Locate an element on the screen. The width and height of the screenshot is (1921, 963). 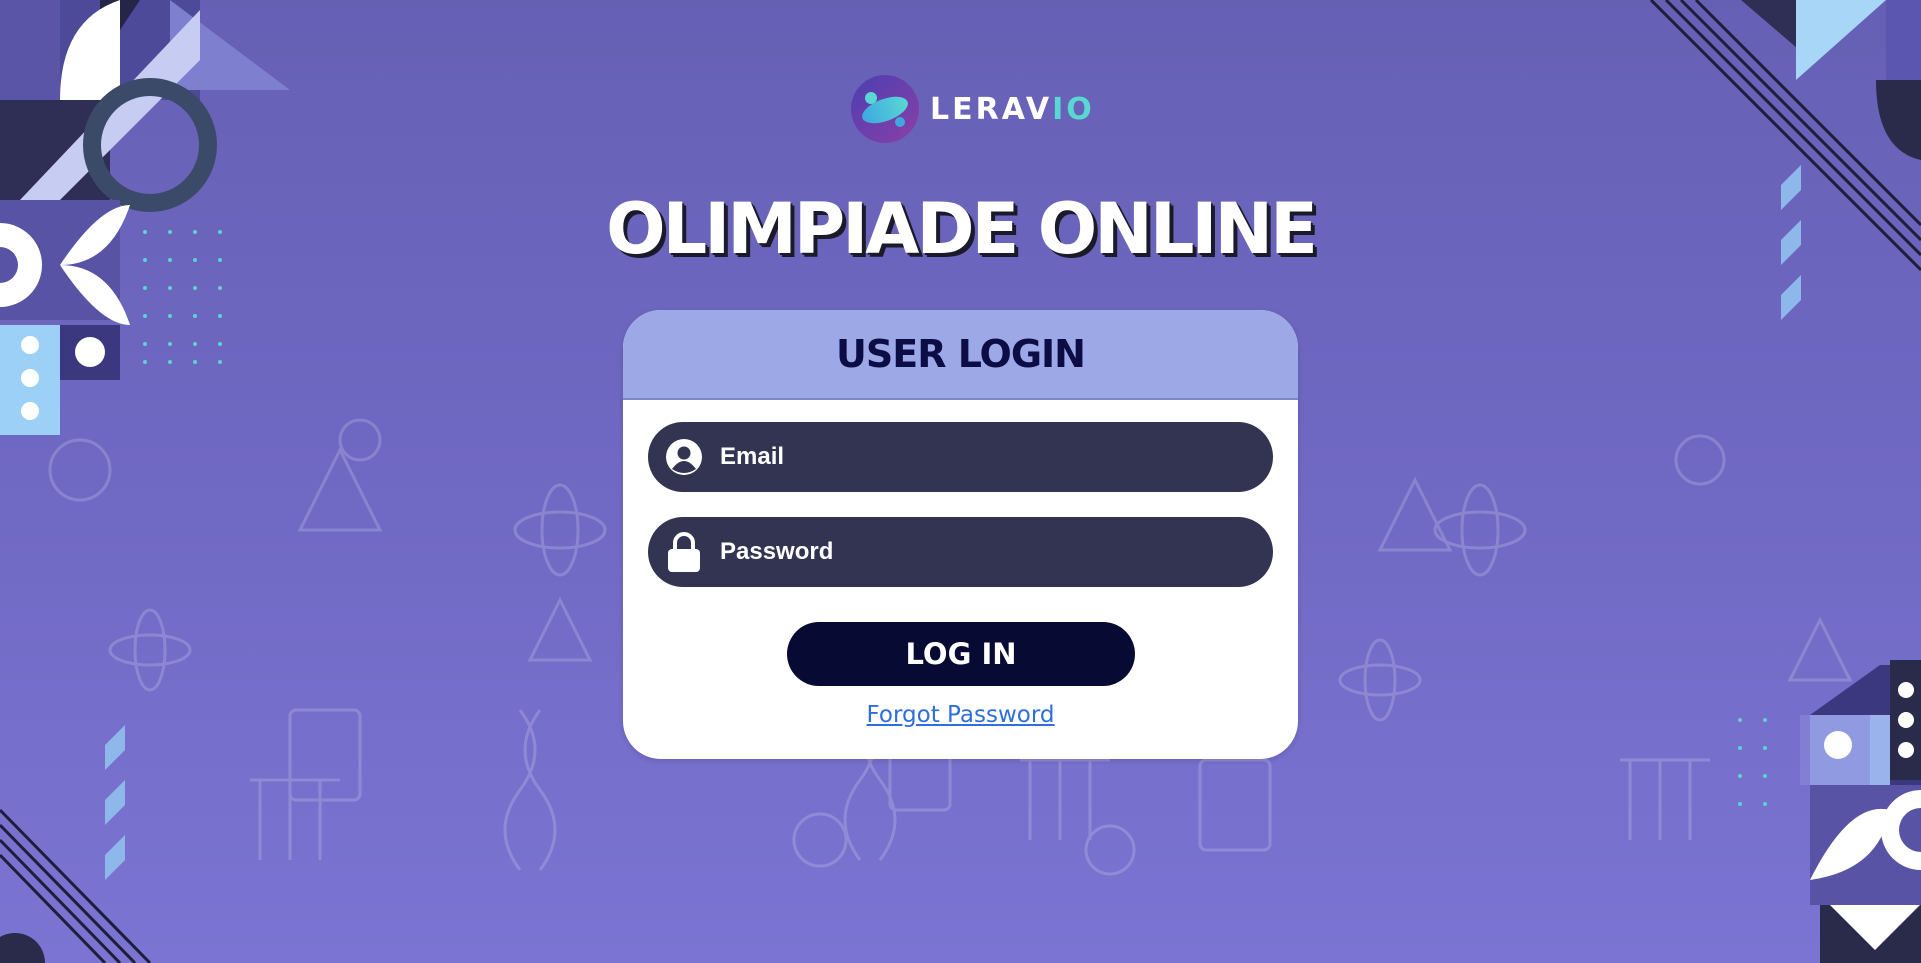
brand-logo: LERAVIO is located at coordinates (971, 109).